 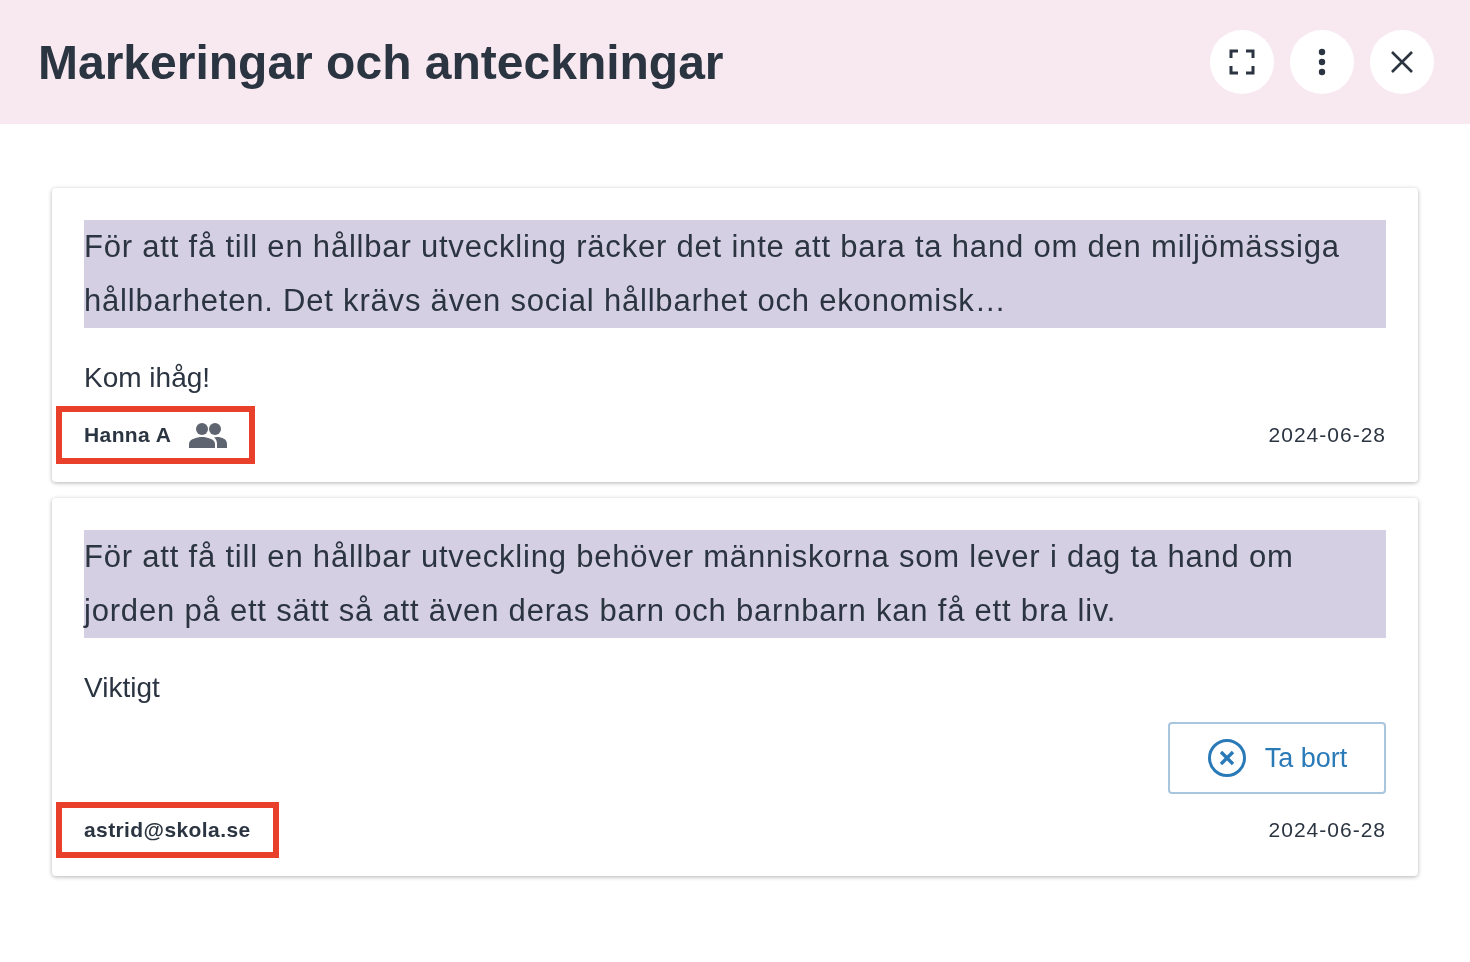 I want to click on close-circle-icon, so click(x=1226, y=758).